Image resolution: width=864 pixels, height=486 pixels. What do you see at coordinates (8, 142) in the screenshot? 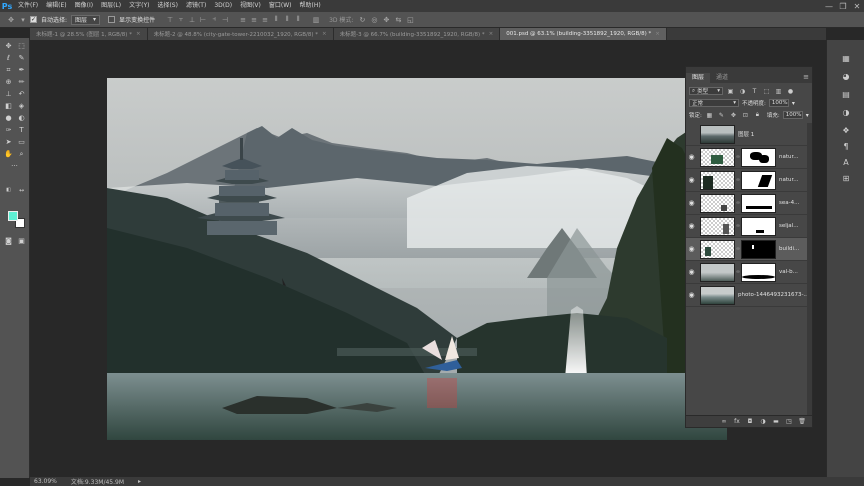
I see `path-selection-tool-icon: ➤` at bounding box center [8, 142].